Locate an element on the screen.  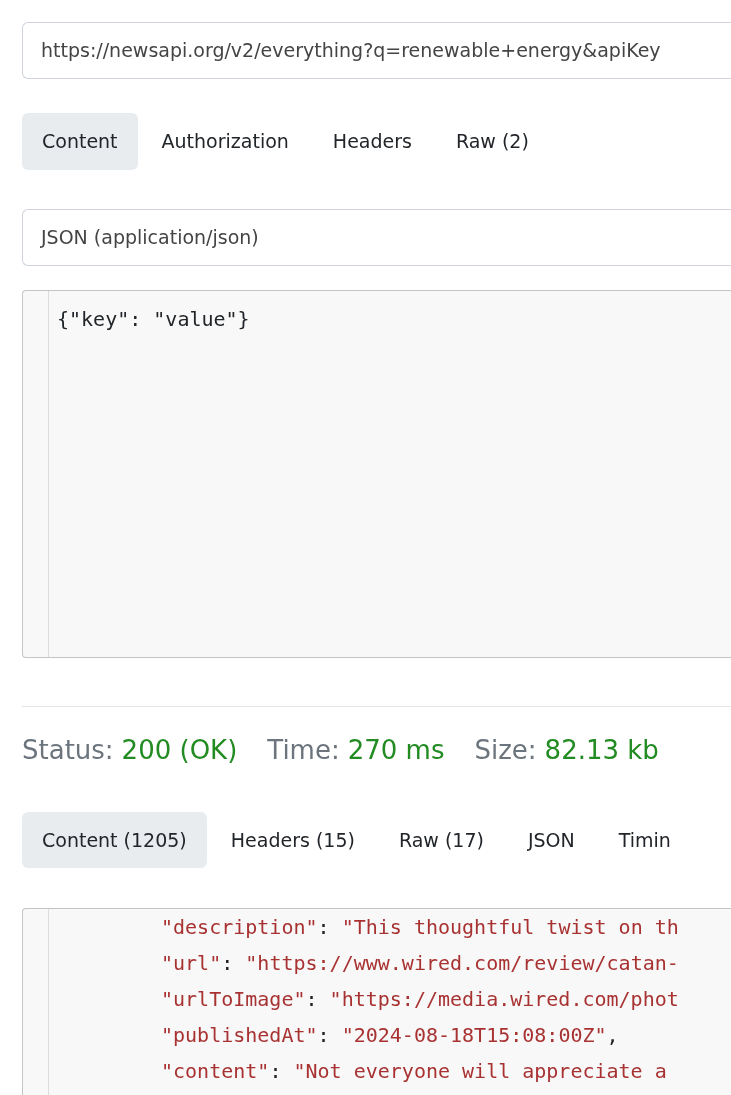
content-type-select: JSON (application/json) is located at coordinates (376, 237).